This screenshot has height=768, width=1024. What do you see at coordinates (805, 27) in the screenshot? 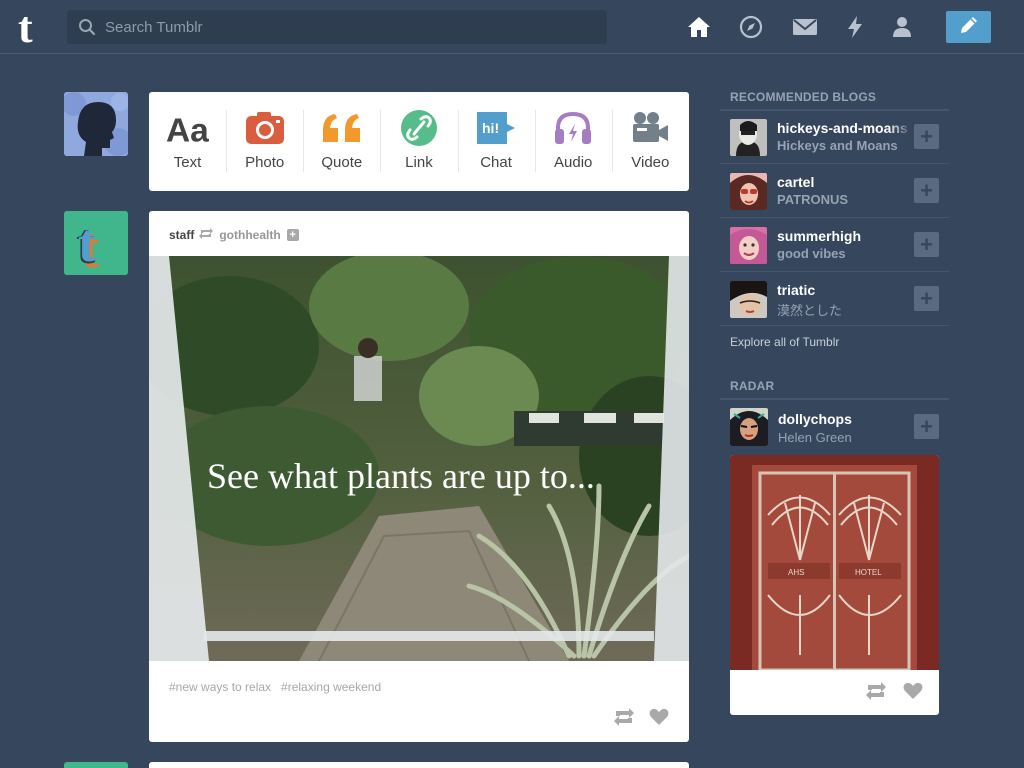
I see `inbox-envelope-icon` at bounding box center [805, 27].